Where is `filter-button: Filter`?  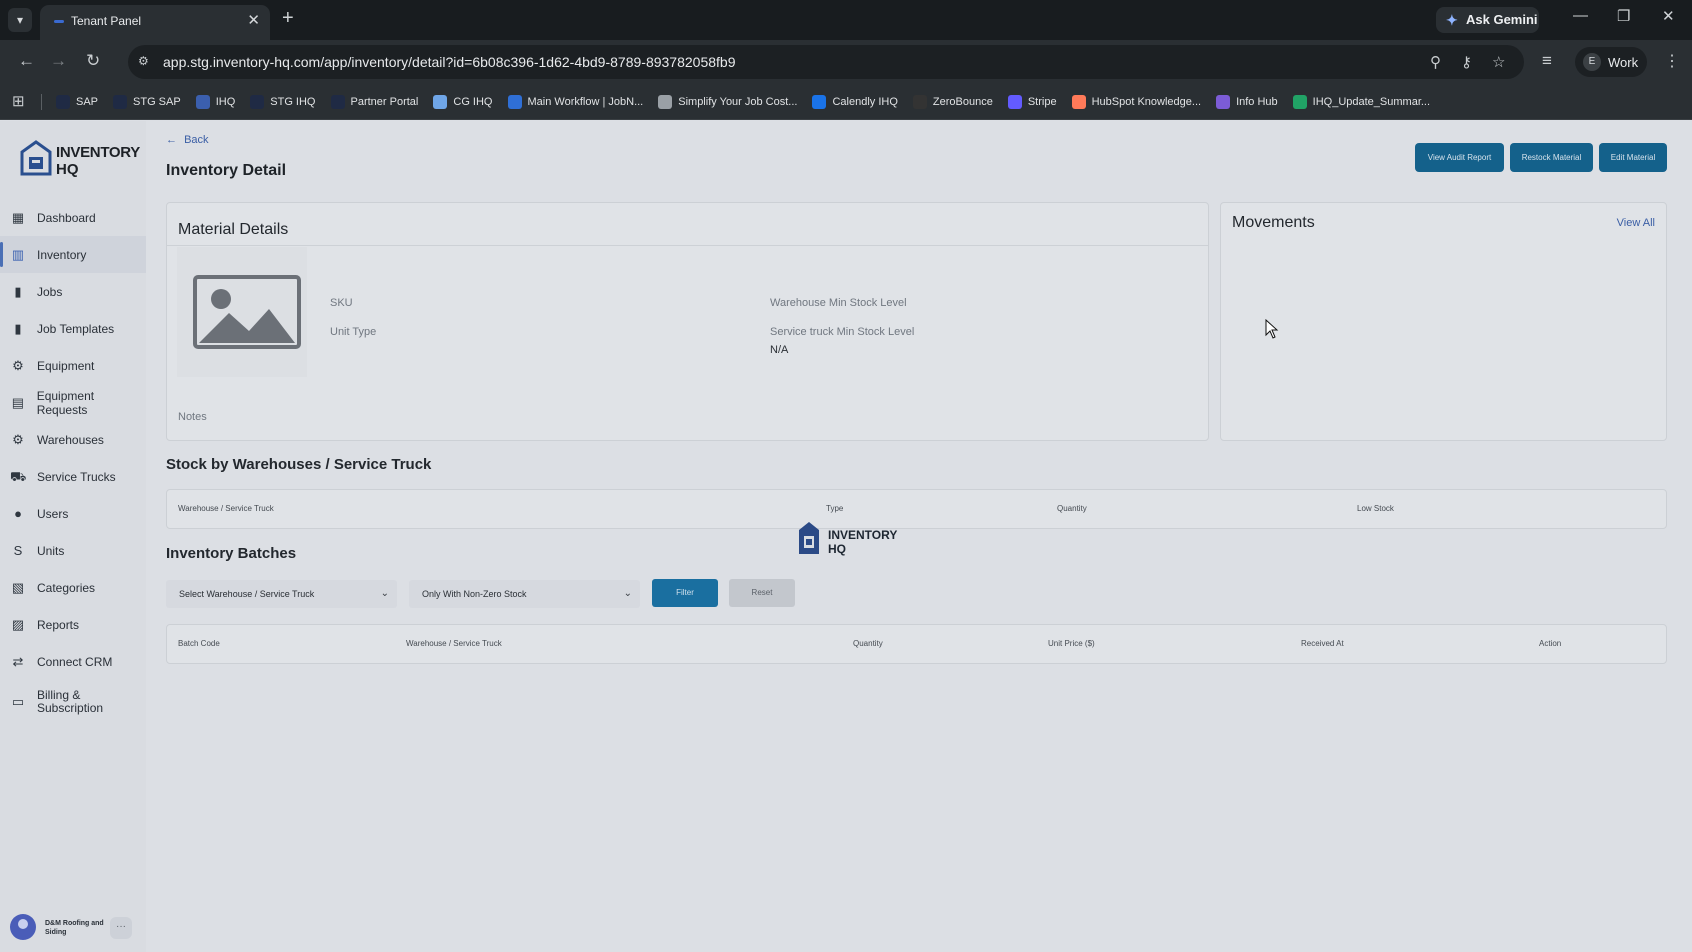 filter-button: Filter is located at coordinates (685, 593).